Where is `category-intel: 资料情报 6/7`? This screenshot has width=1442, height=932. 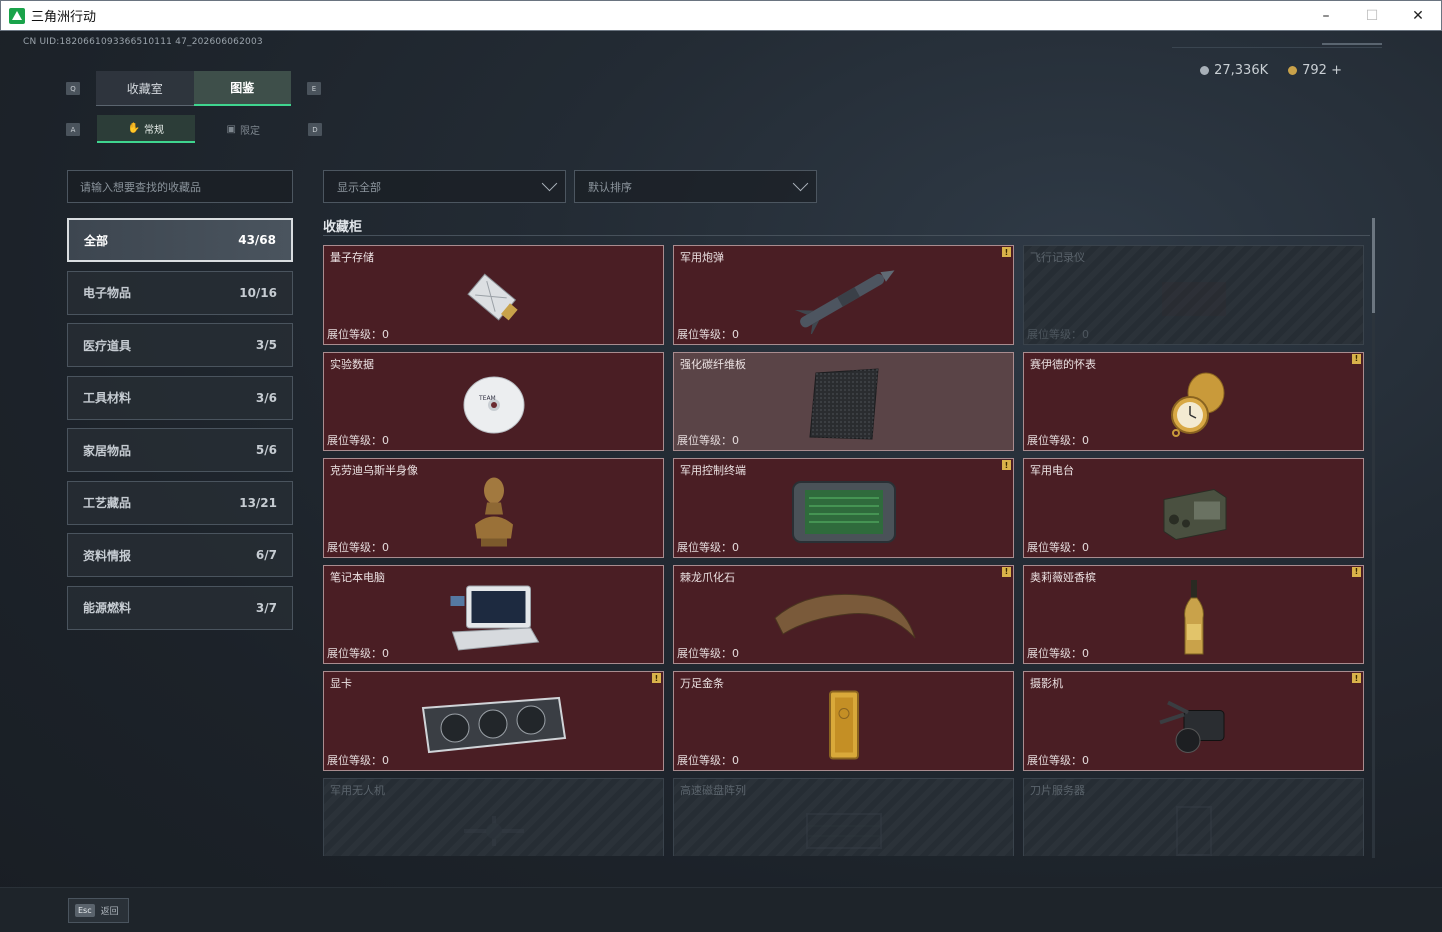 category-intel: 资料情报 6/7 is located at coordinates (180, 555).